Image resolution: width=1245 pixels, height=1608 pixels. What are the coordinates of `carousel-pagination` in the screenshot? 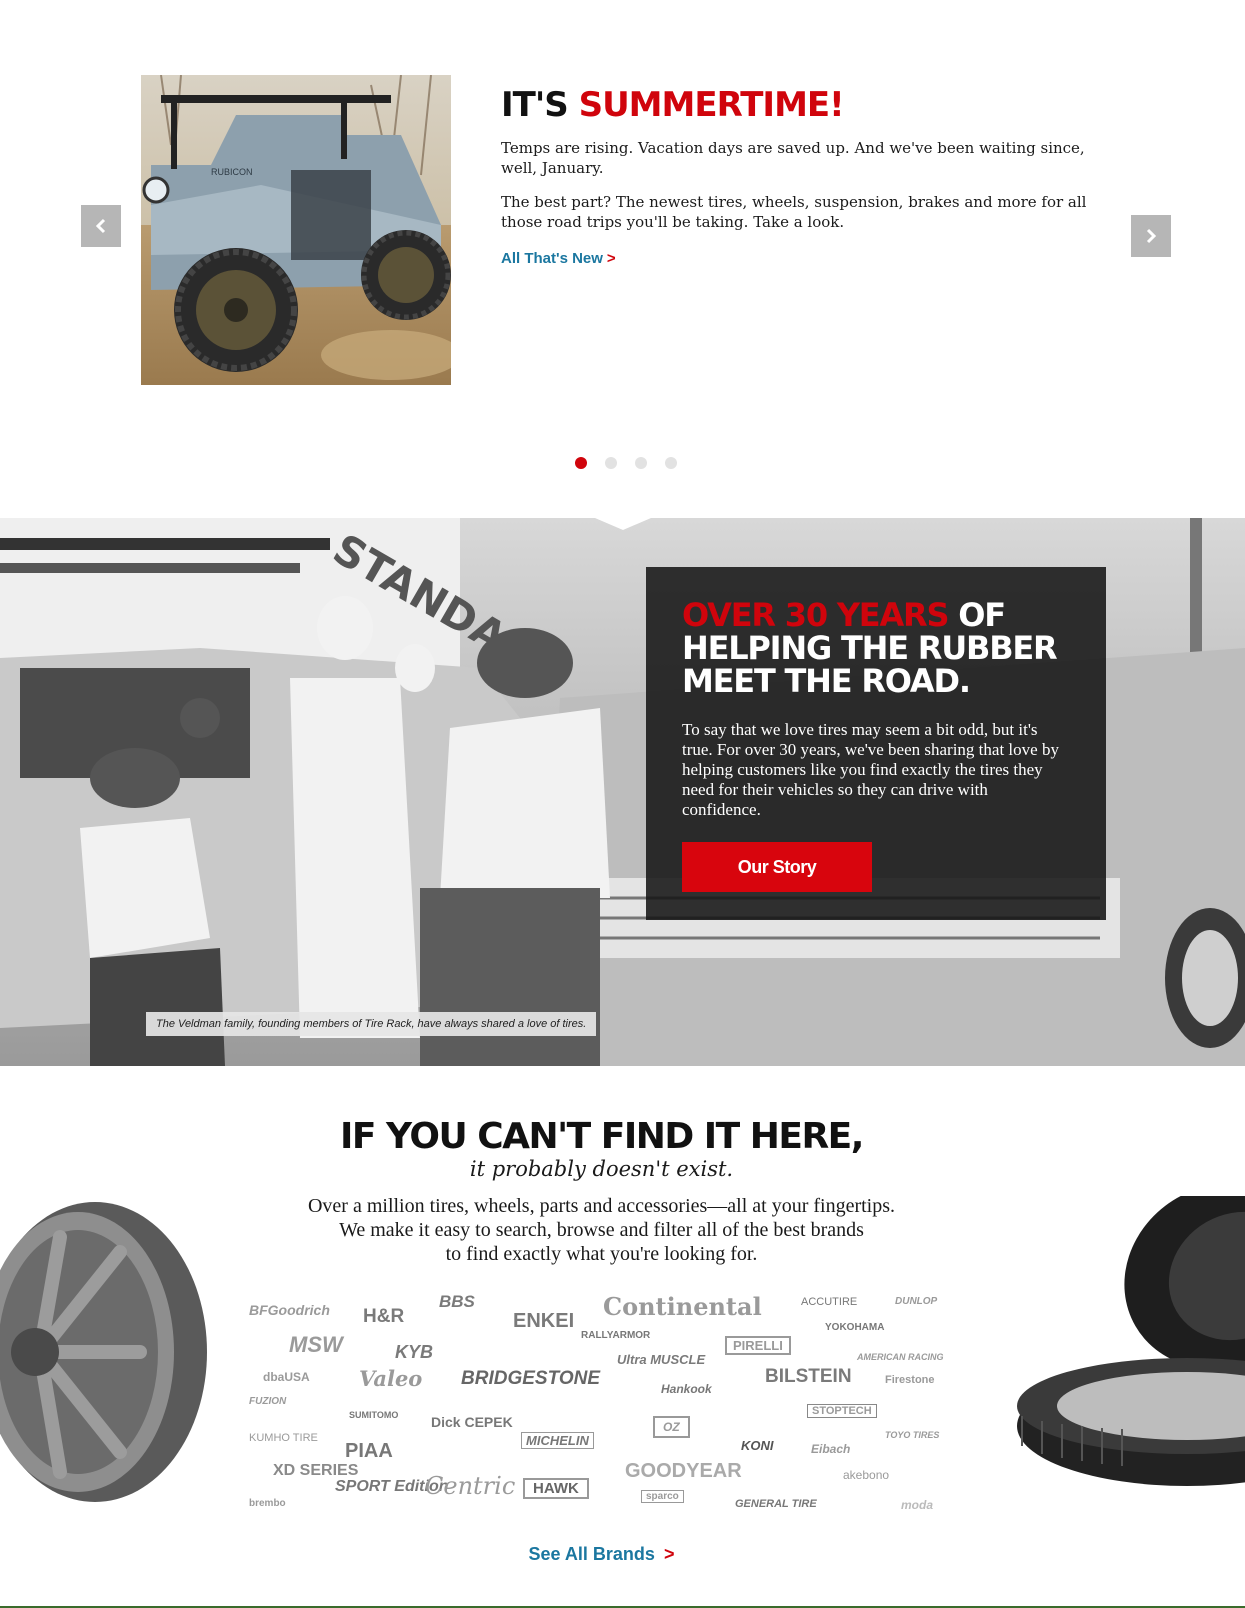 It's located at (626, 463).